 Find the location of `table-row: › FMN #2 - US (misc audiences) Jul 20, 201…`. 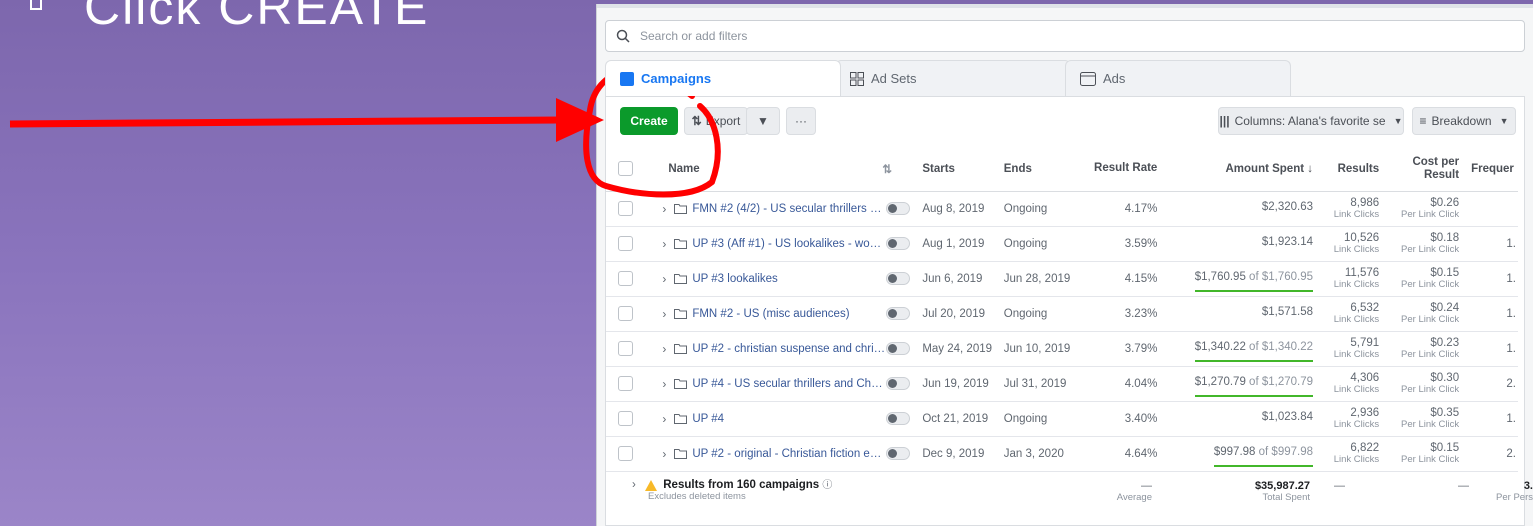

table-row: › FMN #2 - US (misc audiences) Jul 20, 201… is located at coordinates (1066, 314).